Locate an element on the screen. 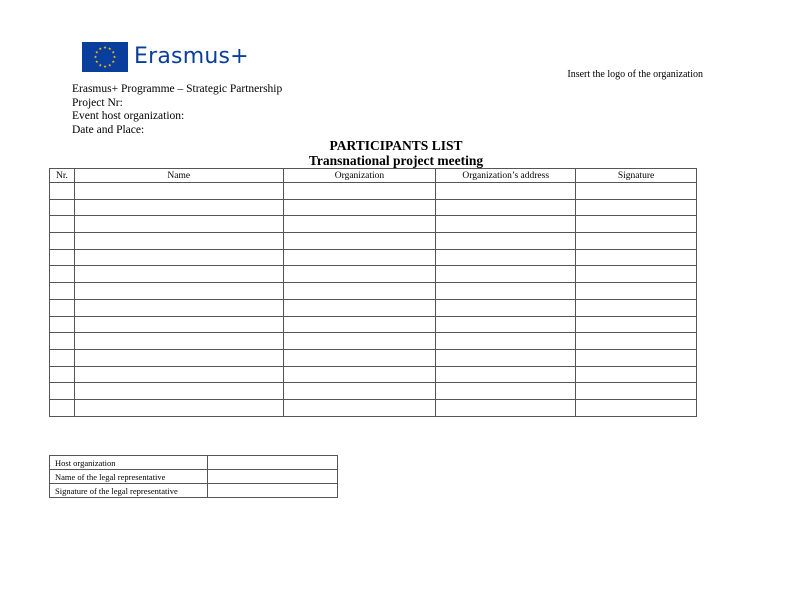 This screenshot has width=792, height=612. column-header-name: Name is located at coordinates (178, 175).